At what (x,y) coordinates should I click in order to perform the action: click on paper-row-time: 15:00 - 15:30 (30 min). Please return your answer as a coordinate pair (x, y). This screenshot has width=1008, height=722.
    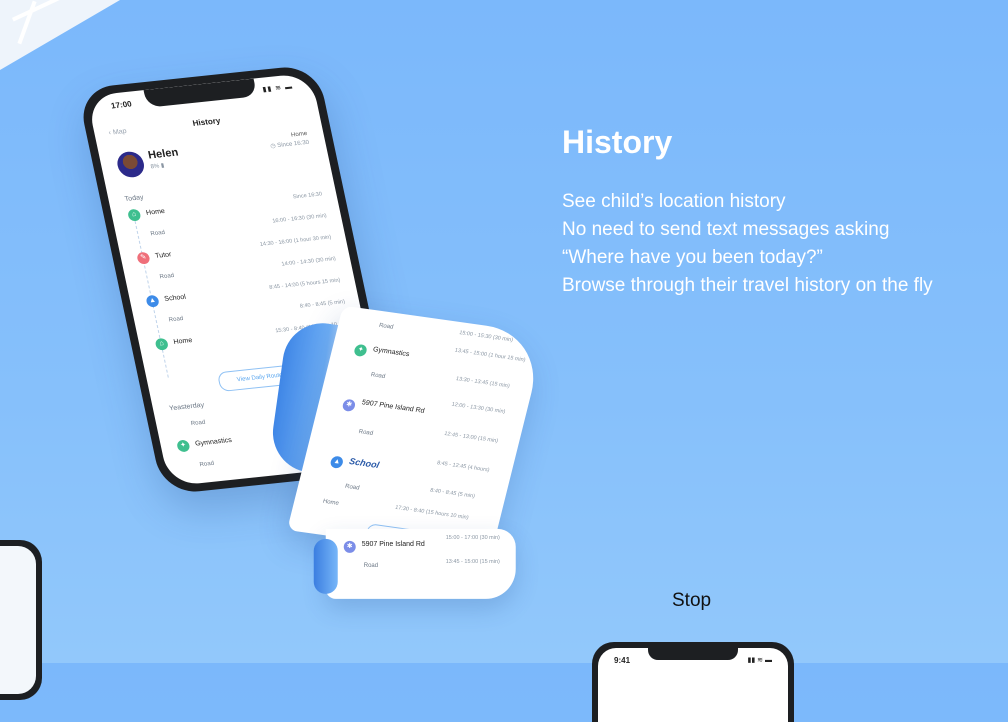
    Looking at the image, I should click on (486, 337).